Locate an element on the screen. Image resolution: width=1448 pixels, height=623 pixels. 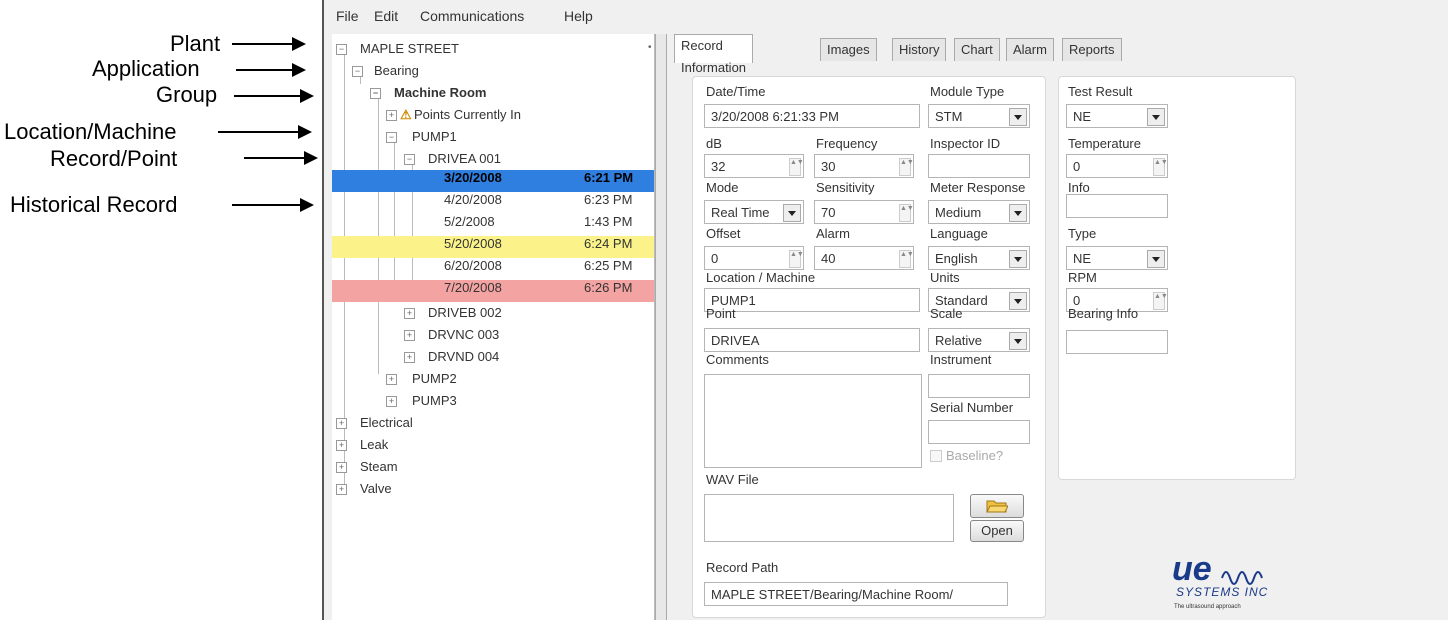
offset-field: 0 ▲▼ is located at coordinates (754, 258).